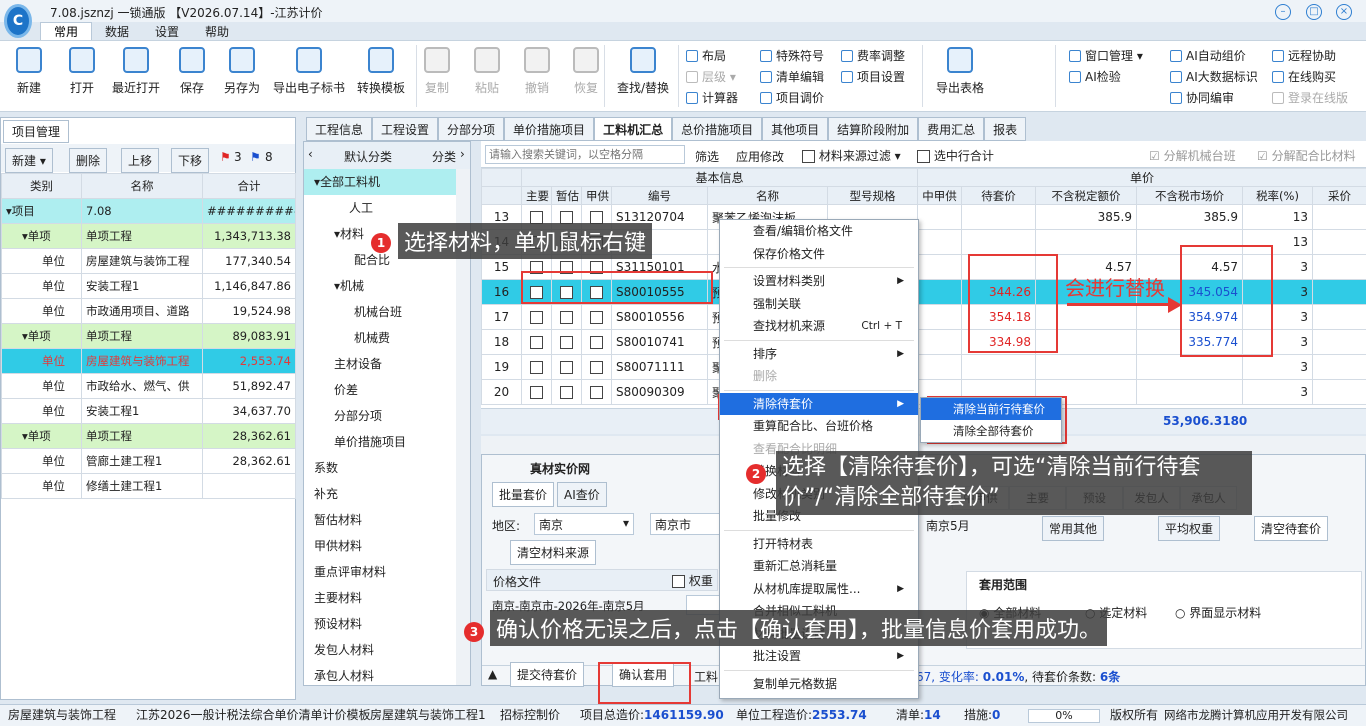 The width and height of the screenshot is (1366, 726). What do you see at coordinates (380, 676) in the screenshot?
I see `tree-item: 承包人材料` at bounding box center [380, 676].